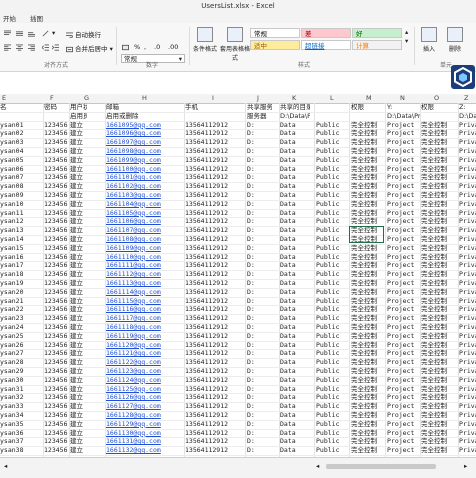  Describe the element at coordinates (17, 204) in the screenshot. I see `table-cell: ysan10` at that location.